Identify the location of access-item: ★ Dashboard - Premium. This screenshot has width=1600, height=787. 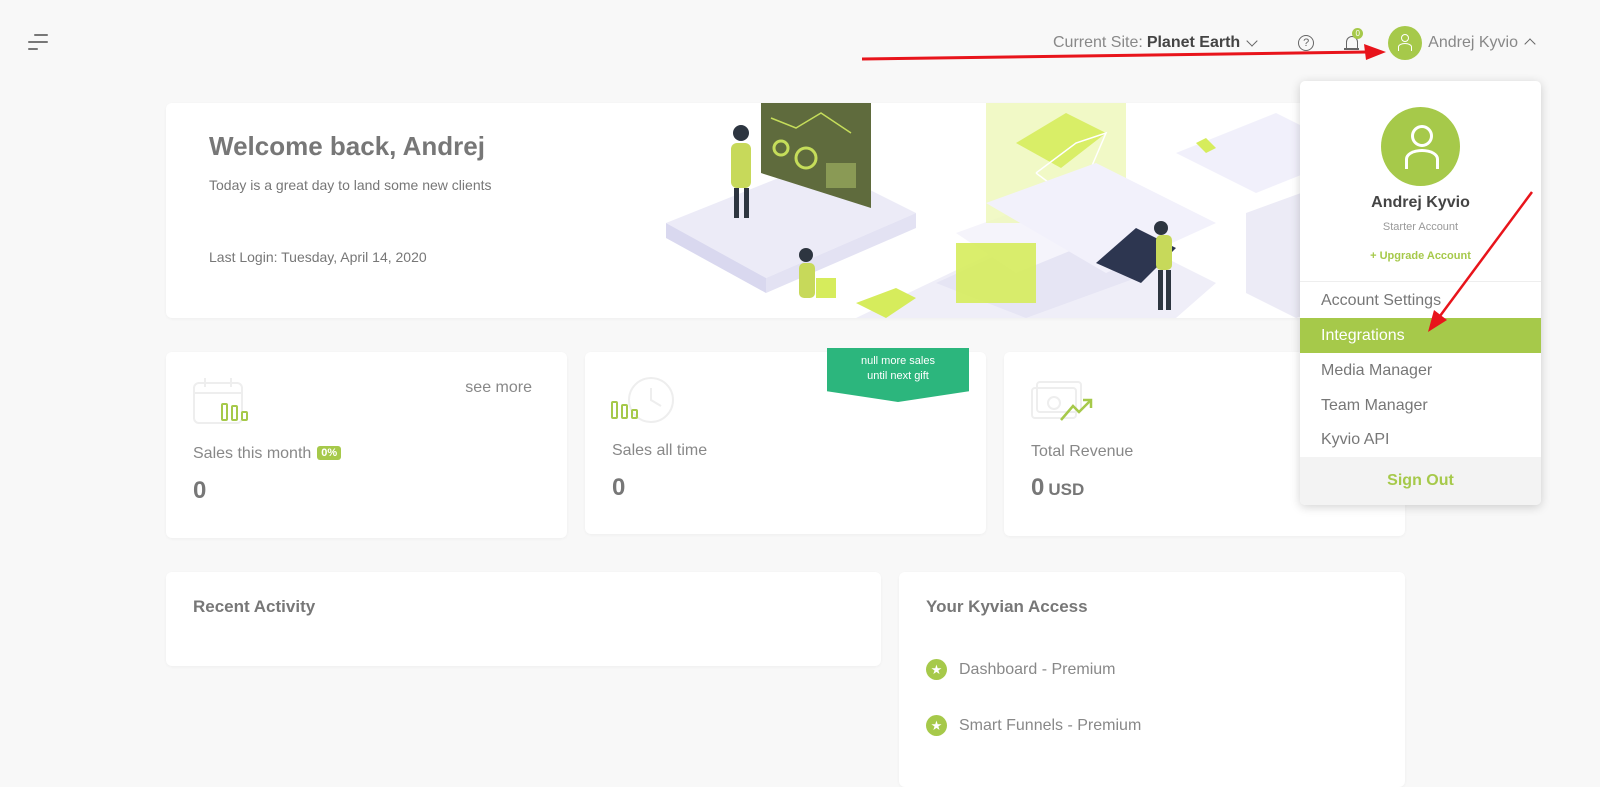
(1021, 669).